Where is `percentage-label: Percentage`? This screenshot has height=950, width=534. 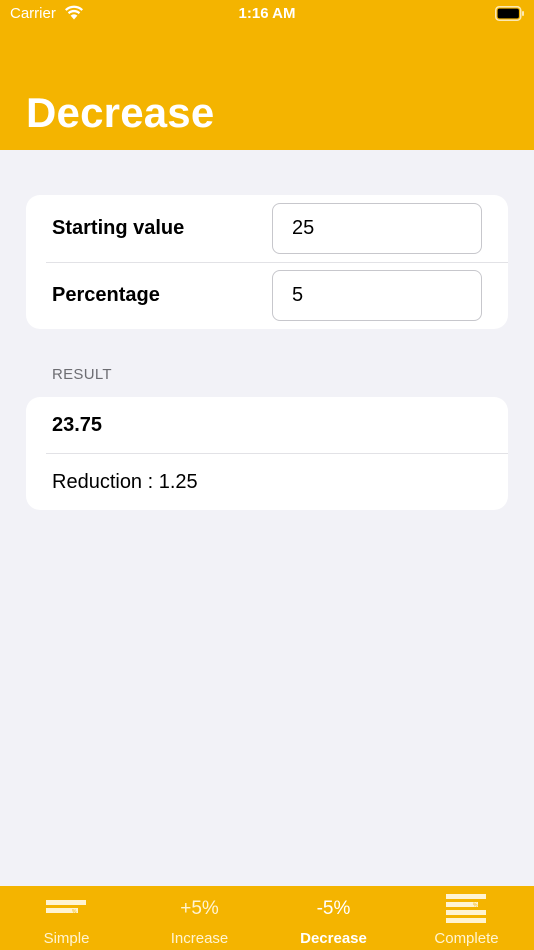 percentage-label: Percentage is located at coordinates (106, 295).